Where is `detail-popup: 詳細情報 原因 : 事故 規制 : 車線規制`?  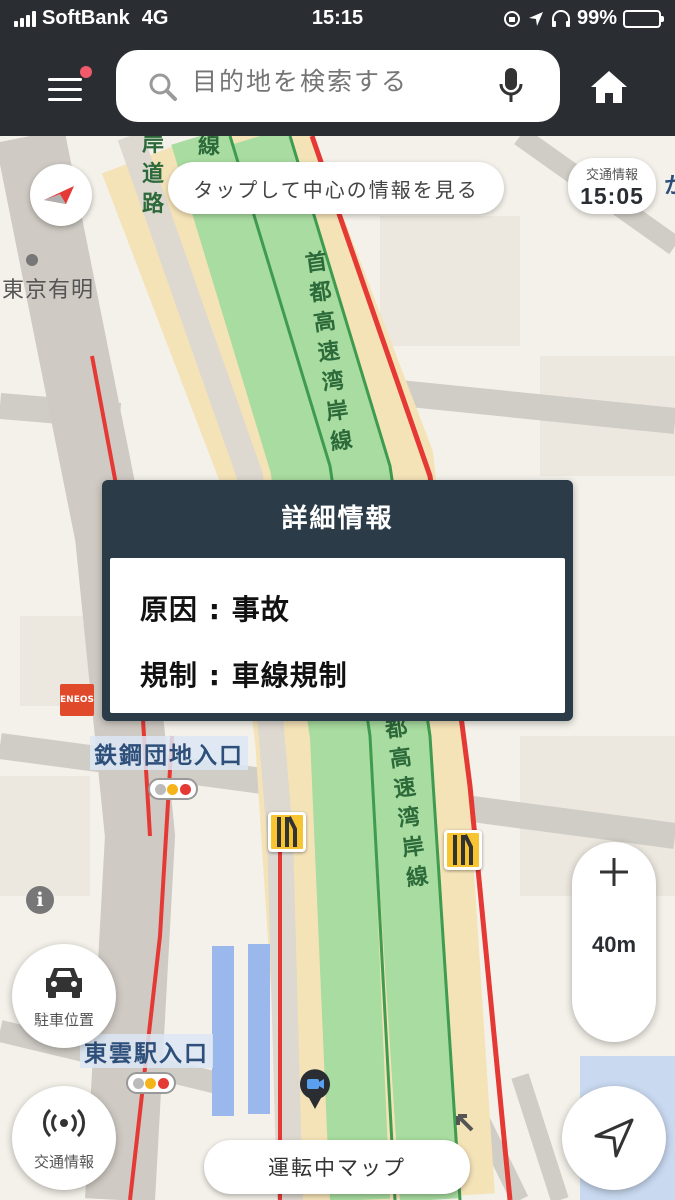 detail-popup: 詳細情報 原因 : 事故 規制 : 車線規制 is located at coordinates (337, 600).